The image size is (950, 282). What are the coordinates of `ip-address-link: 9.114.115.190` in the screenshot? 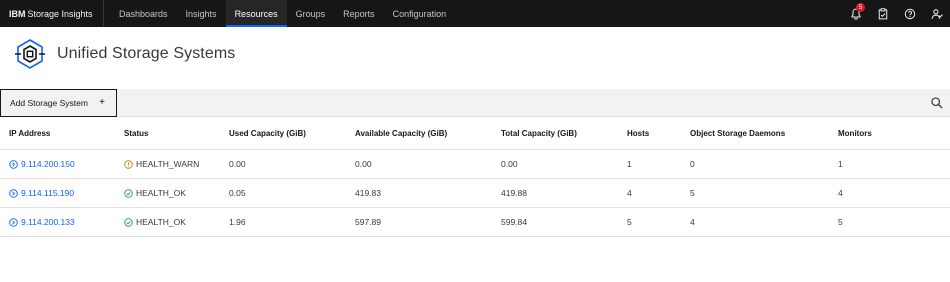 It's located at (41, 193).